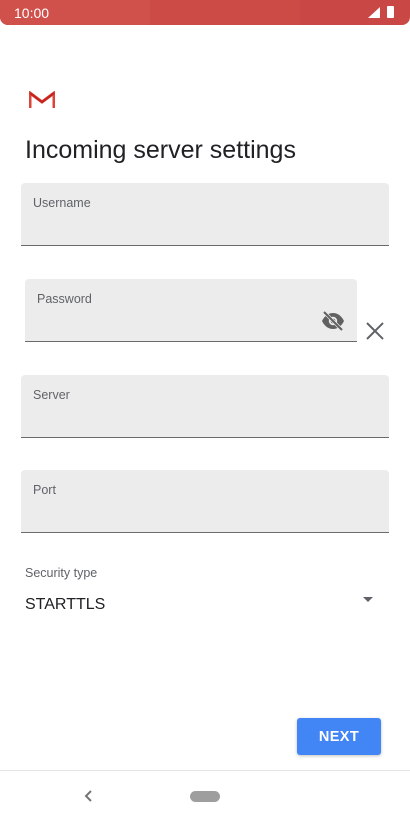 This screenshot has height=820, width=410. I want to click on server-field: Server, so click(205, 406).